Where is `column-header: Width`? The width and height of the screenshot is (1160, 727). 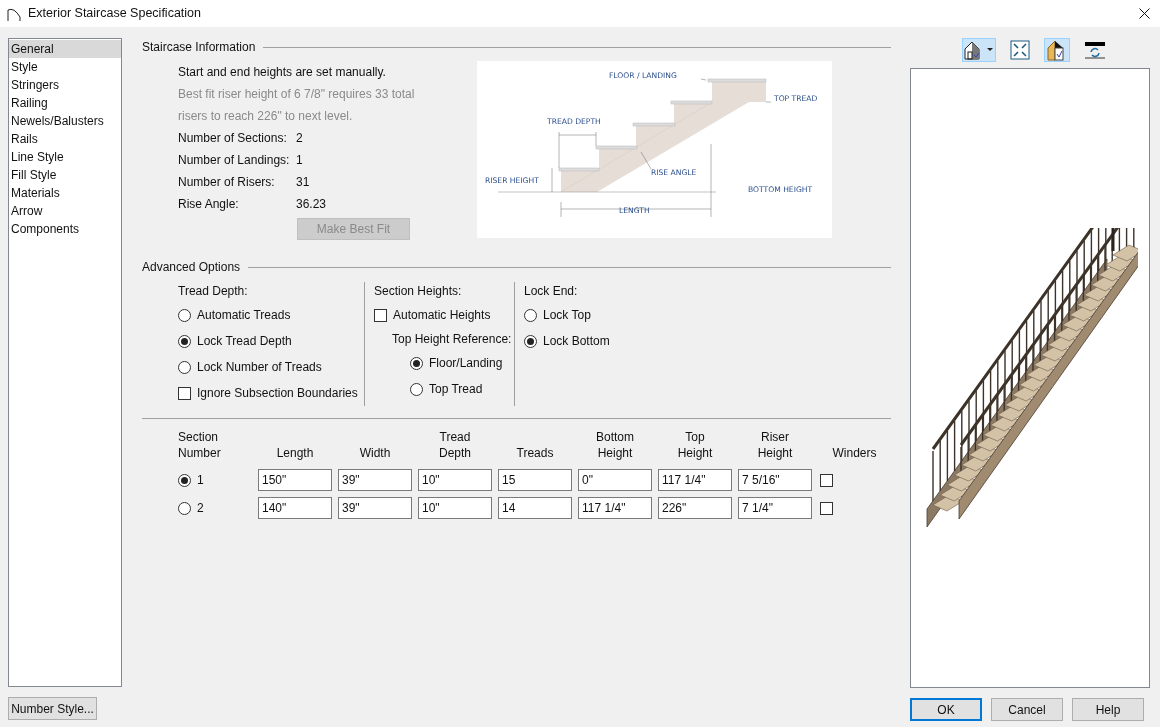
column-header: Width is located at coordinates (375, 453).